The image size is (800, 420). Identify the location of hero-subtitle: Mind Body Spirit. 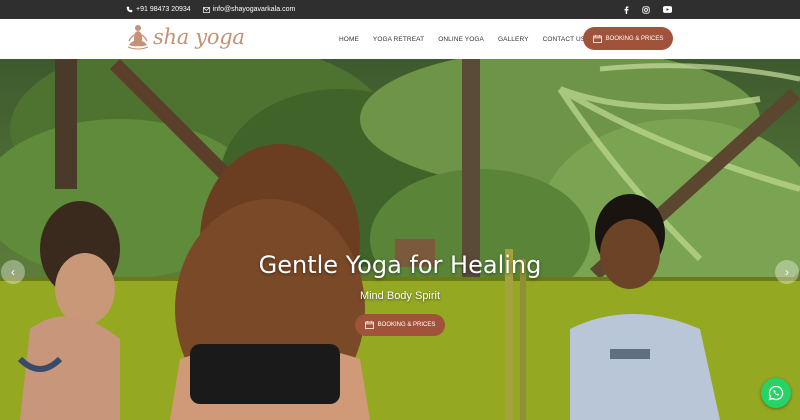
(400, 296).